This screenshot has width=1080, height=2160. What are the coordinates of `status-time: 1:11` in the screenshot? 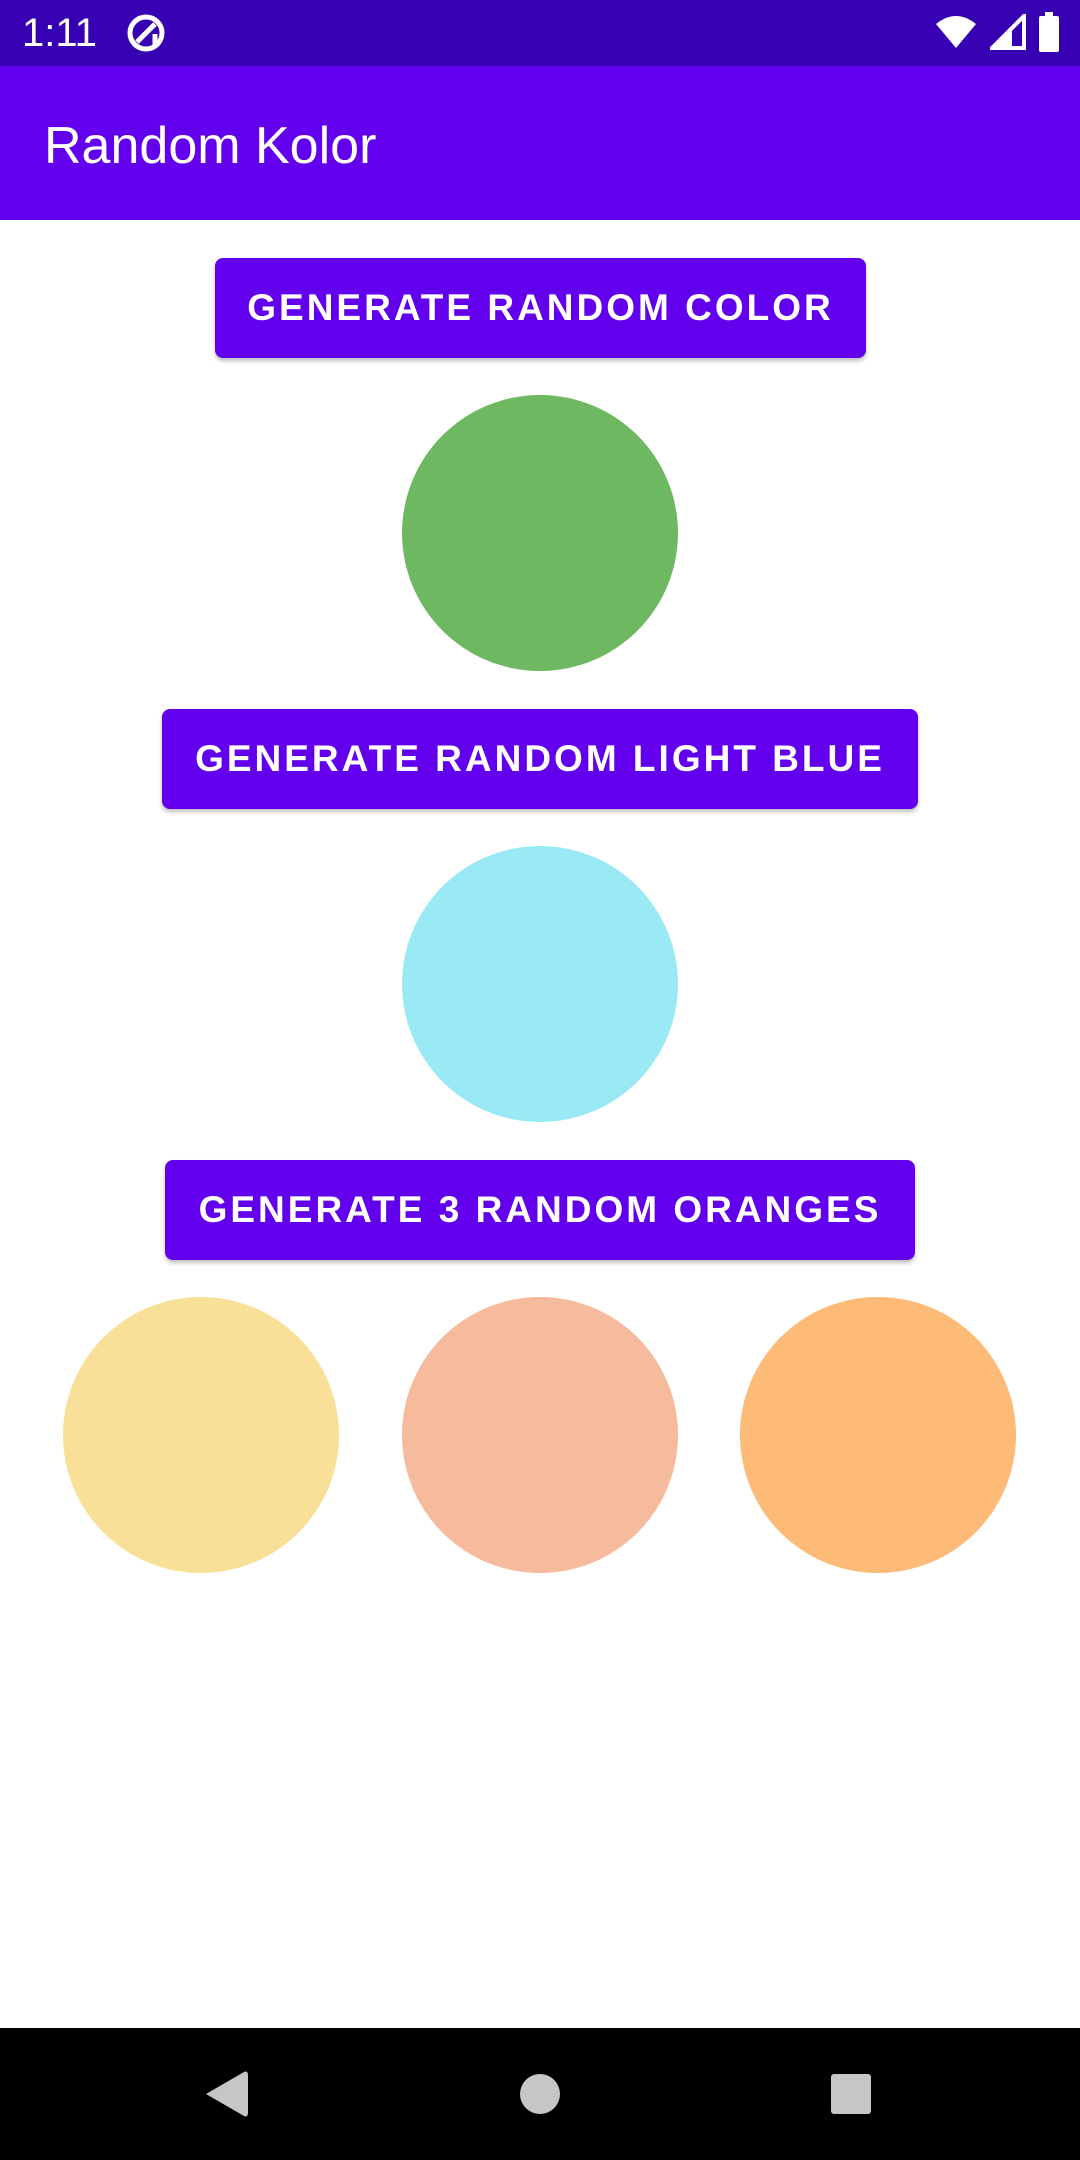 It's located at (59, 33).